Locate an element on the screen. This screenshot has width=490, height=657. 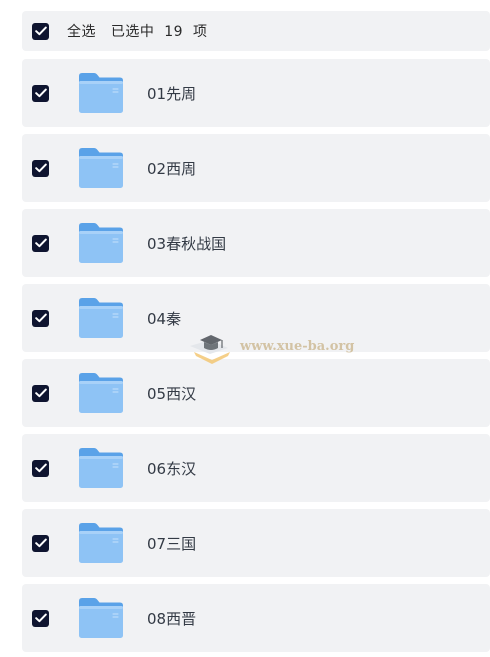
folder-name: 03春秋战国 is located at coordinates (187, 243).